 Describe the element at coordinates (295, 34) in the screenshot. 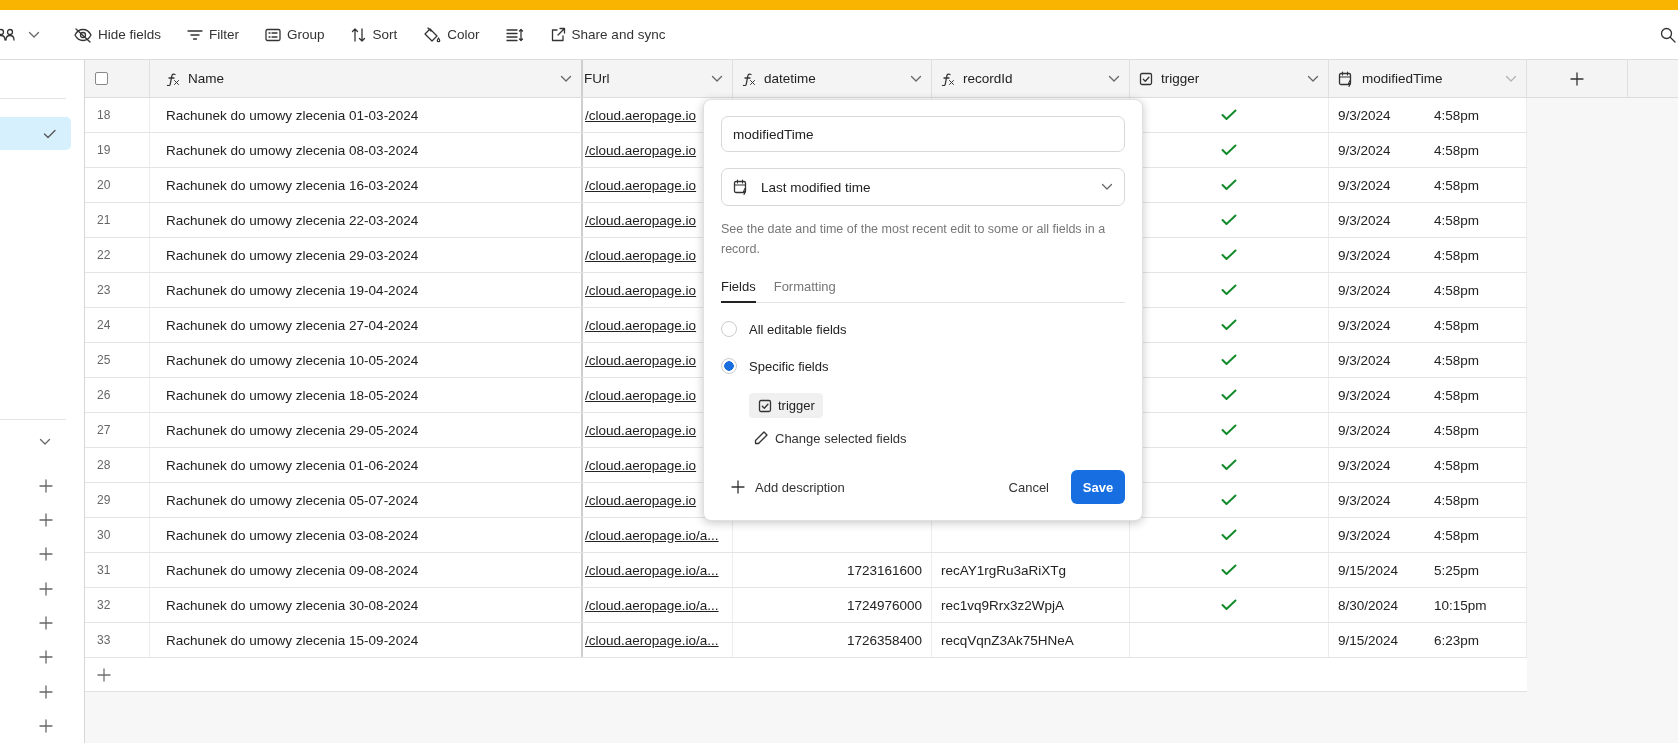

I see `toolbar-button: Group` at that location.